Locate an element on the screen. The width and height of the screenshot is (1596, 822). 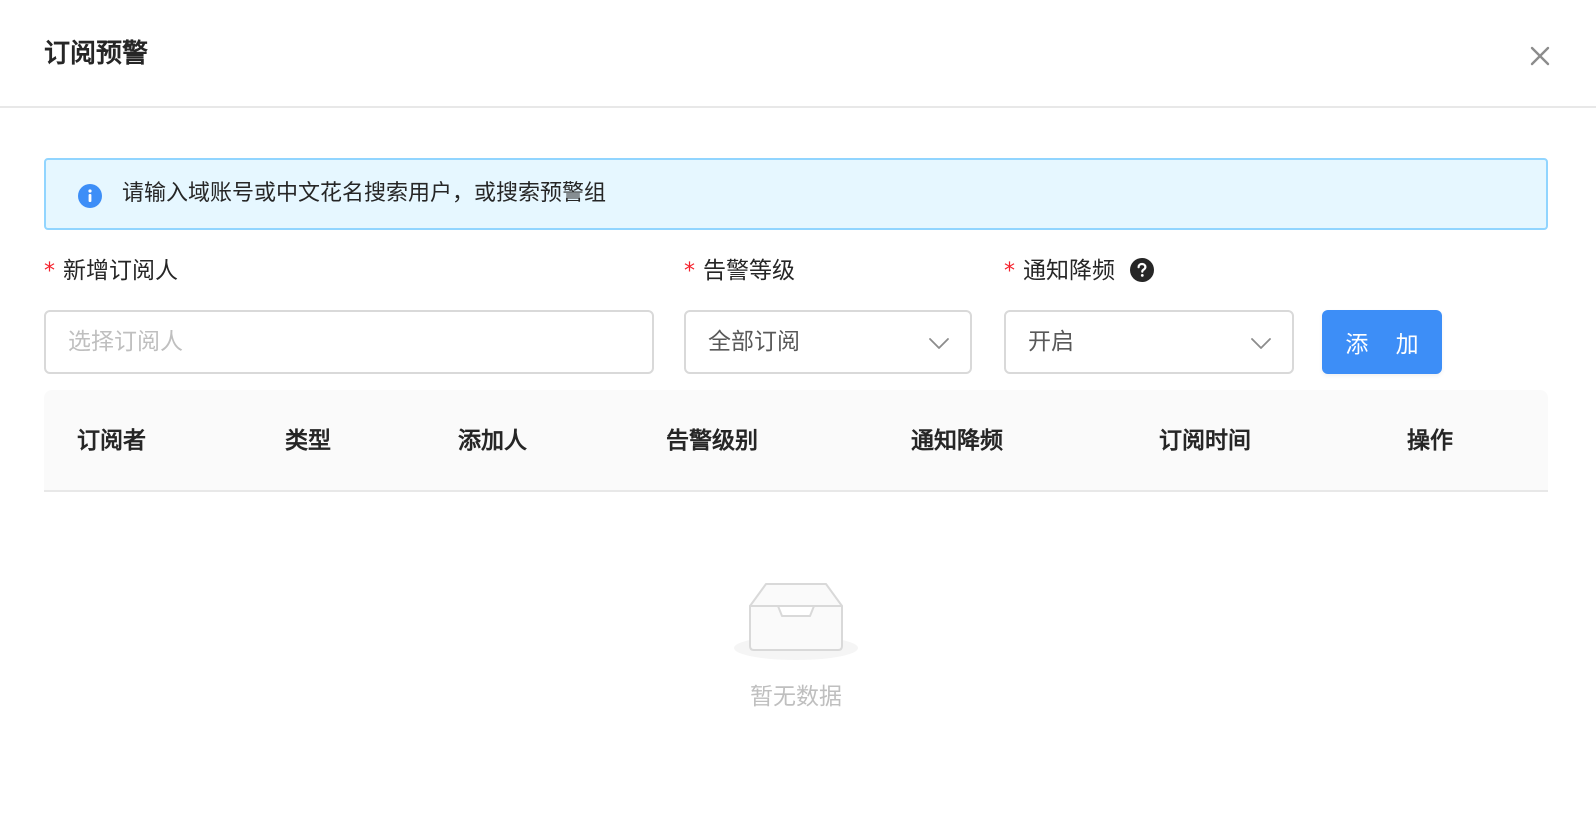
close-icon is located at coordinates (1540, 56).